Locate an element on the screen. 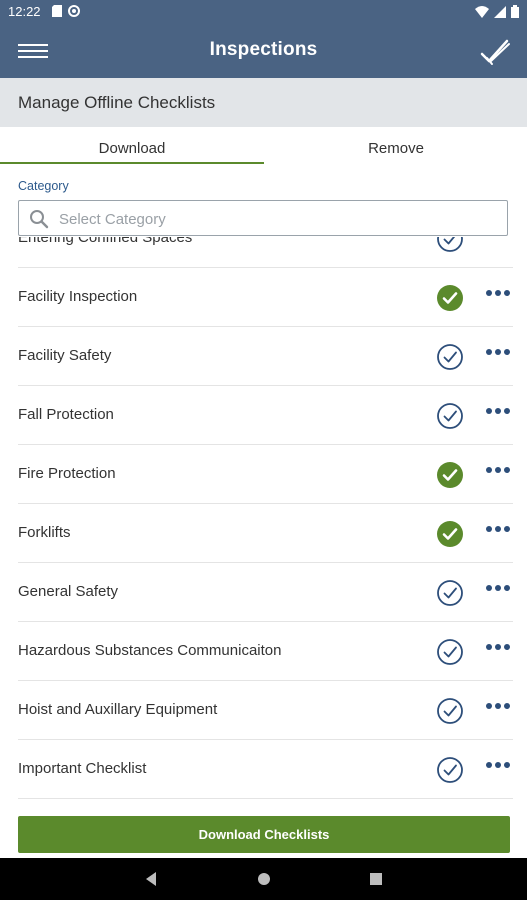 The image size is (527, 900). list-item: Forklifts is located at coordinates (265, 533).